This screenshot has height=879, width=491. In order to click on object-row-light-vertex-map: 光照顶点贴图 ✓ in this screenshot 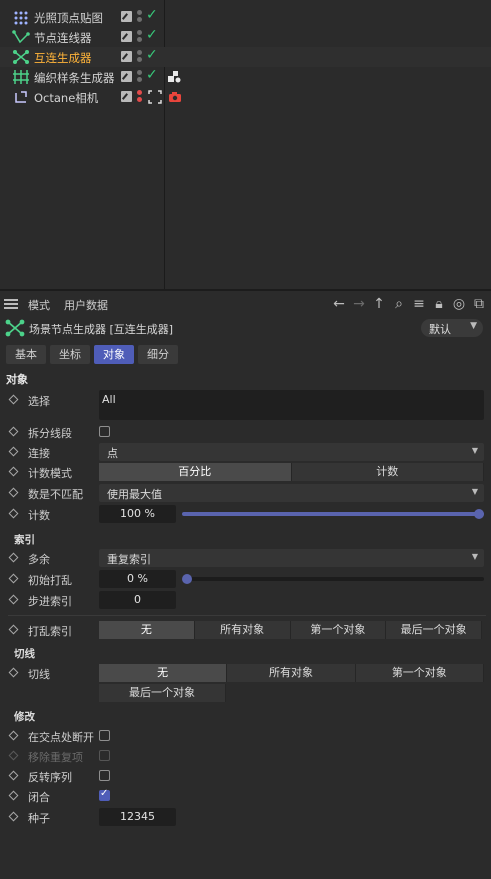, I will do `click(245, 17)`.